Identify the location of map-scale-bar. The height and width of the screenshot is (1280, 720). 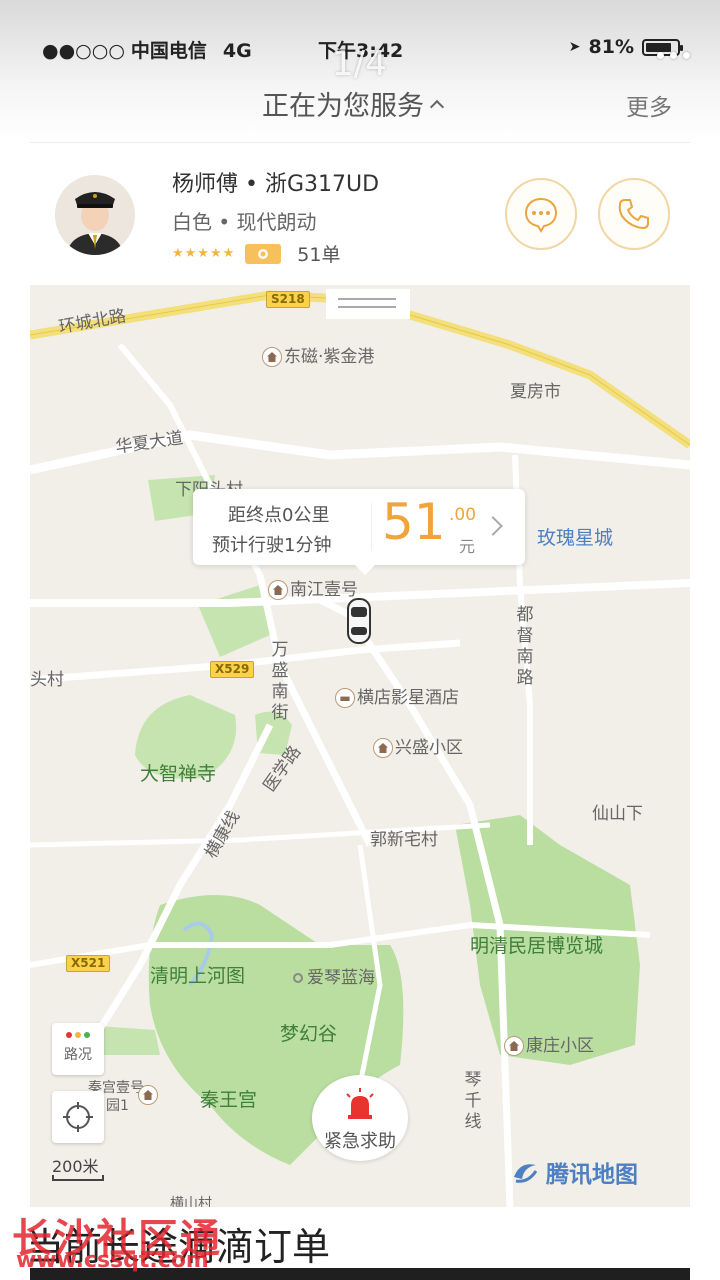
(78, 1178).